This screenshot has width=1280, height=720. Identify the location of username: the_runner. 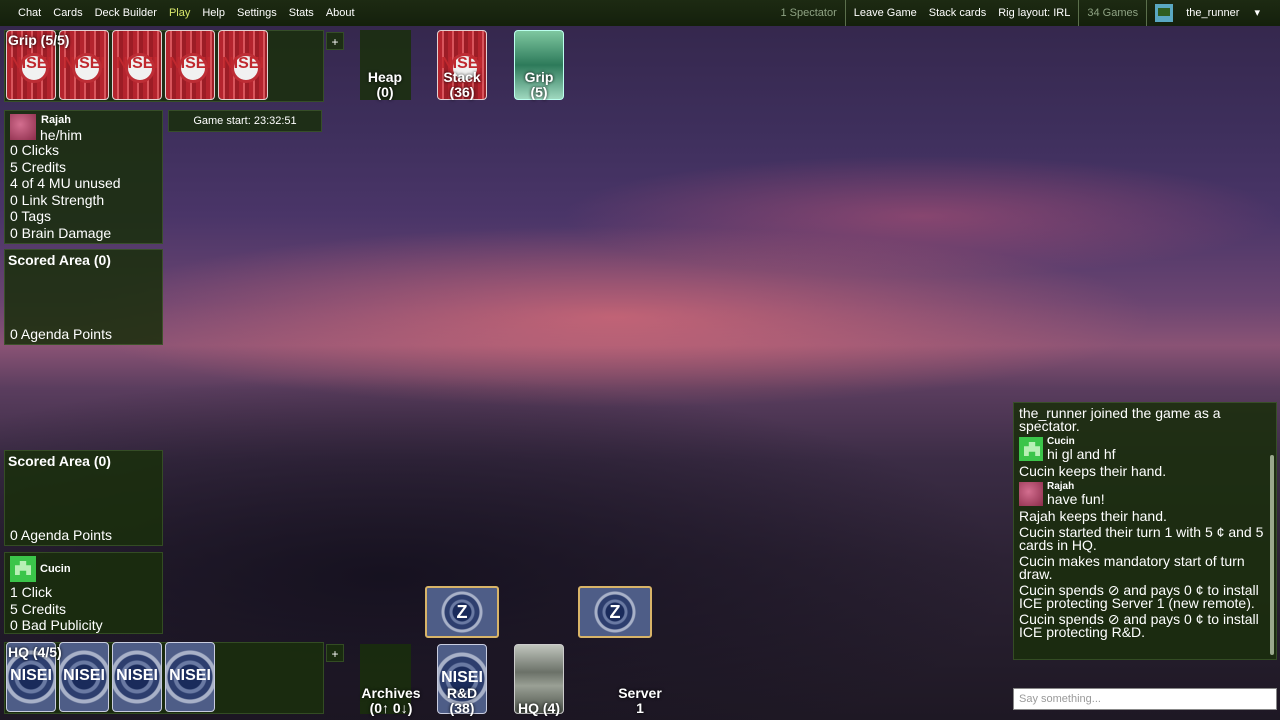
(1213, 12).